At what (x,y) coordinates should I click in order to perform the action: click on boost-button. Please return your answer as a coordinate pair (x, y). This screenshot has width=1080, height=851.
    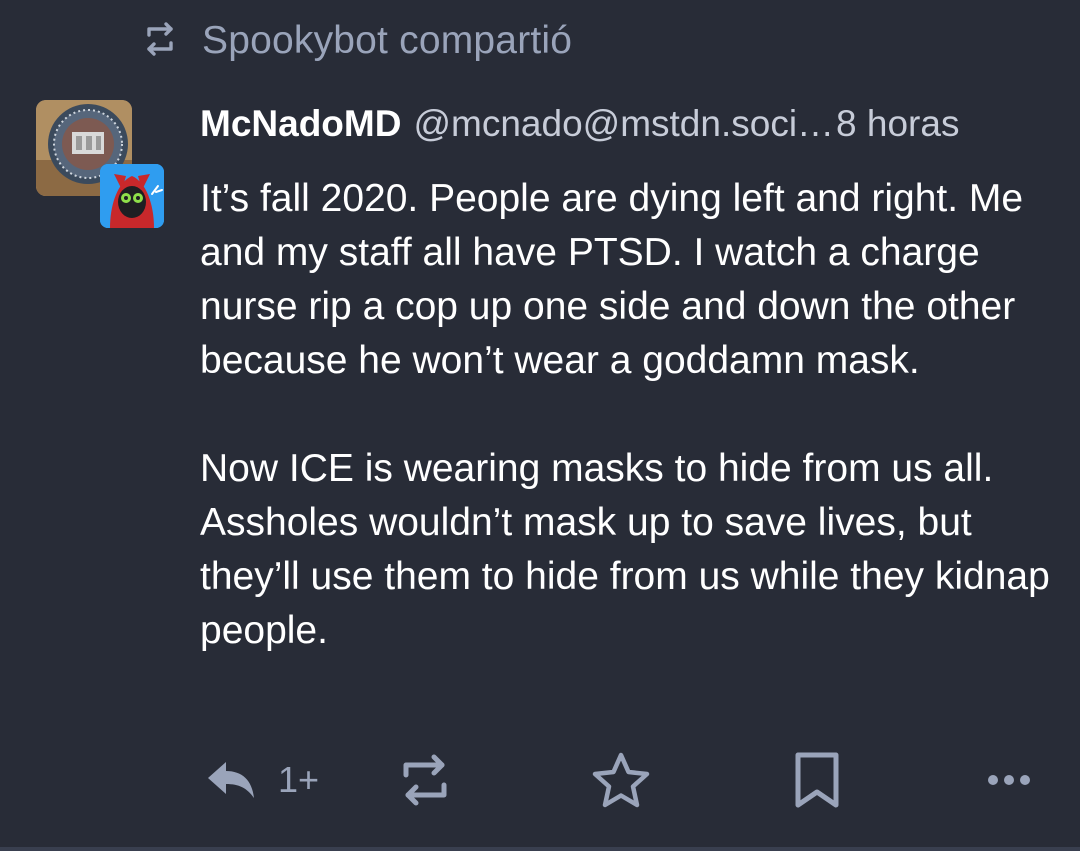
    Looking at the image, I should click on (425, 780).